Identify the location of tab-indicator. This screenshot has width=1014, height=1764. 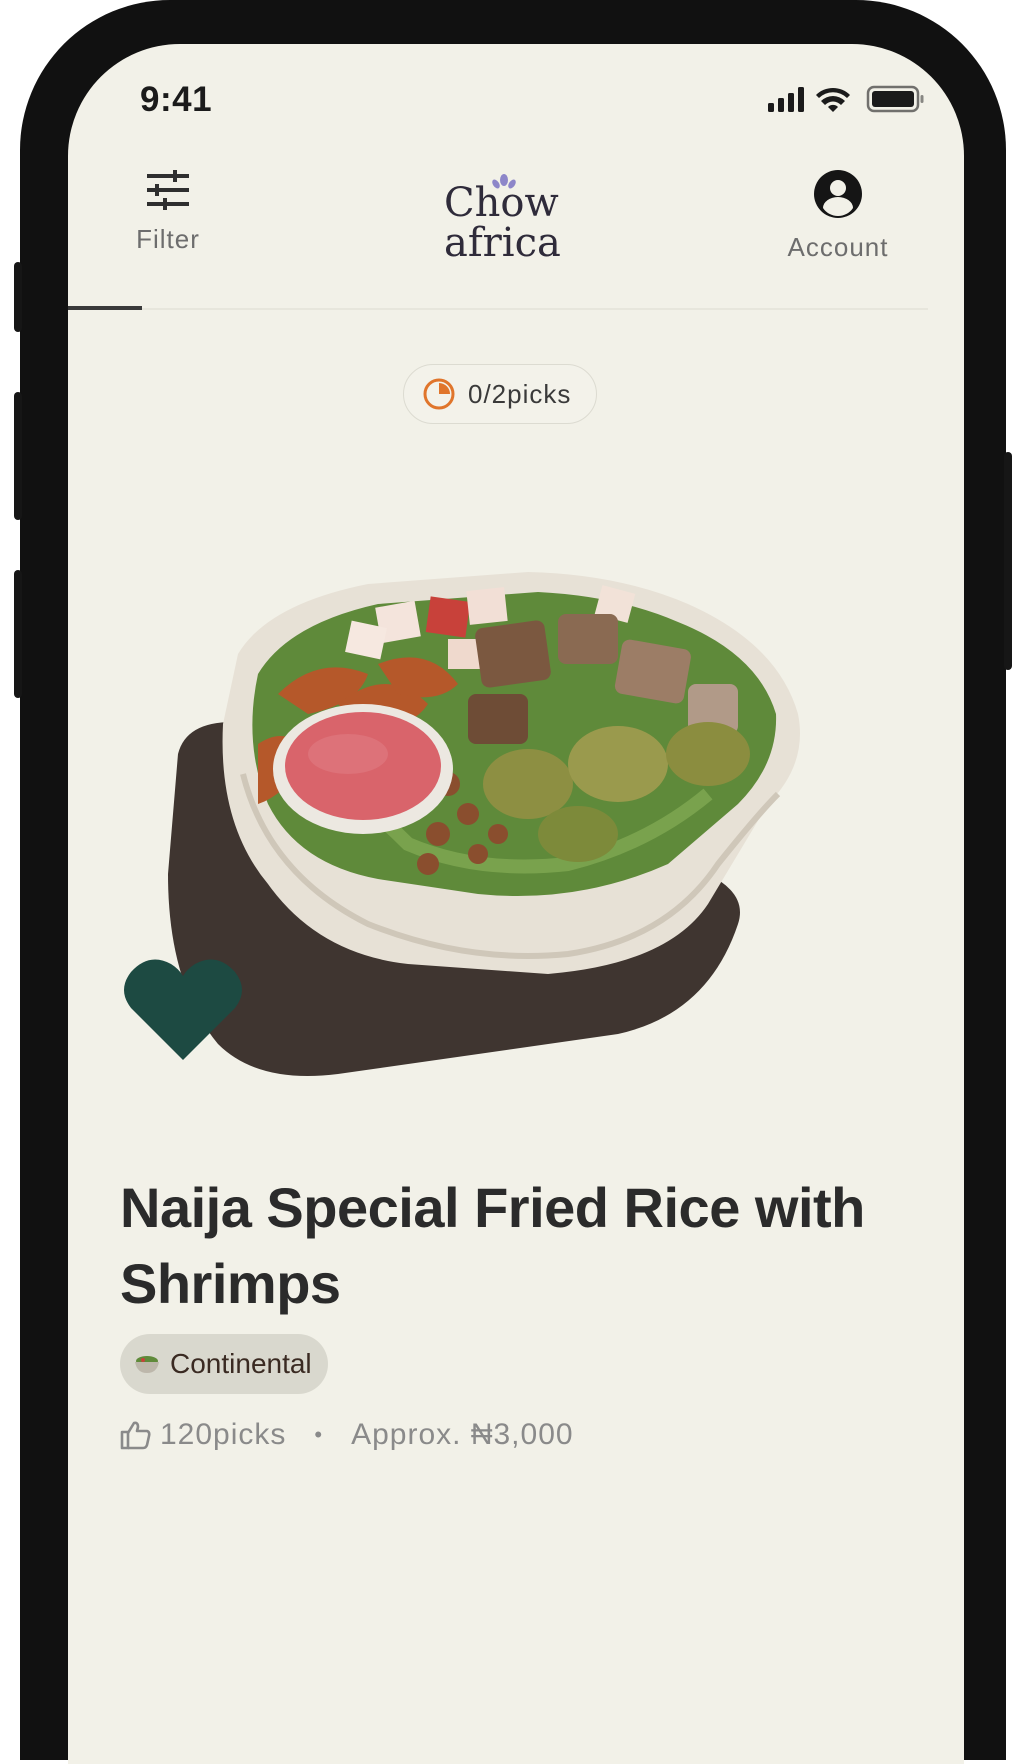
(105, 308).